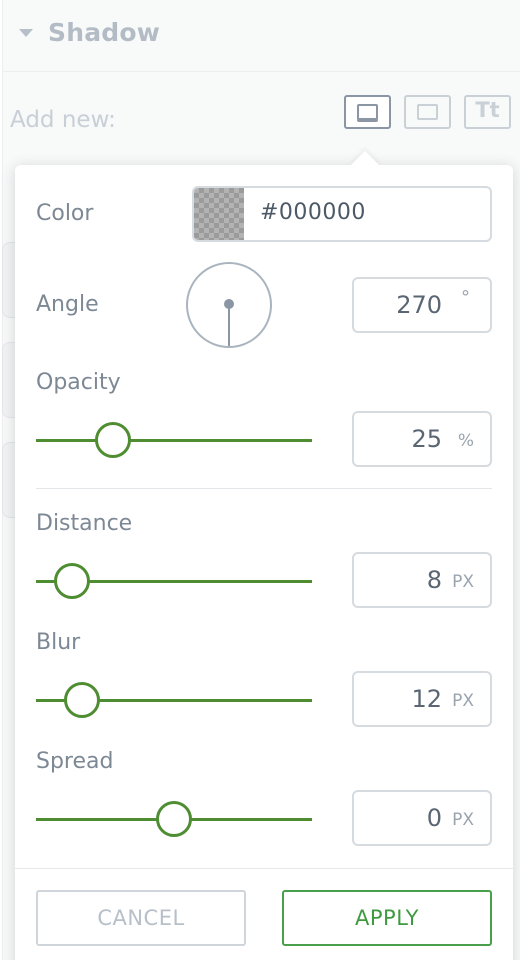 Image resolution: width=520 pixels, height=960 pixels. I want to click on color-input: #000000, so click(342, 214).